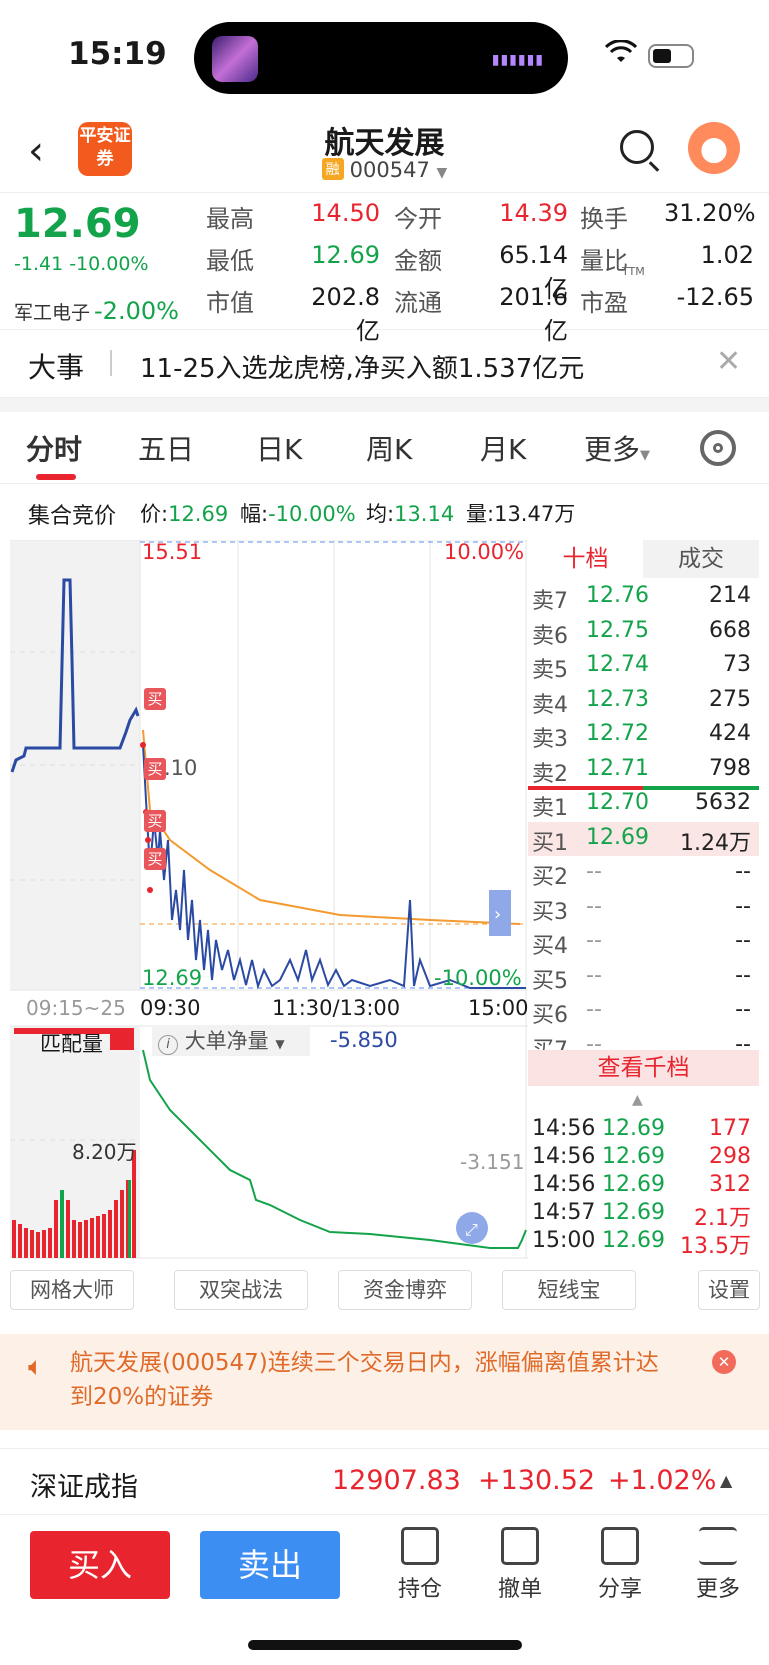 This screenshot has height=1665, width=769. Describe the element at coordinates (336, 1008) in the screenshot. I see `x-label-midday: 11:30/13:00` at that location.